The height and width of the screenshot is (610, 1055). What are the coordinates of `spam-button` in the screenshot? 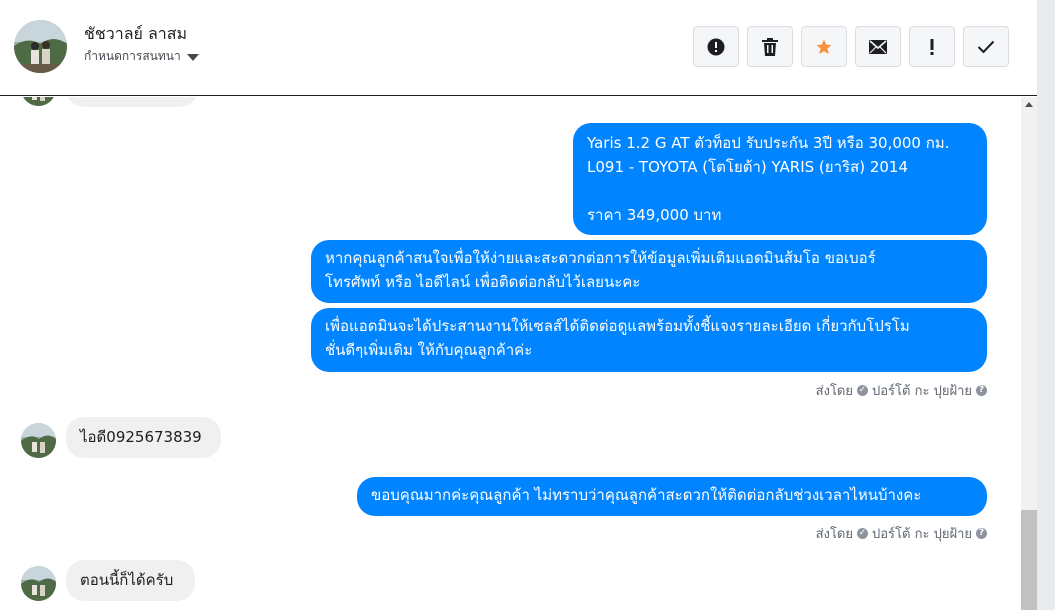 It's located at (716, 46).